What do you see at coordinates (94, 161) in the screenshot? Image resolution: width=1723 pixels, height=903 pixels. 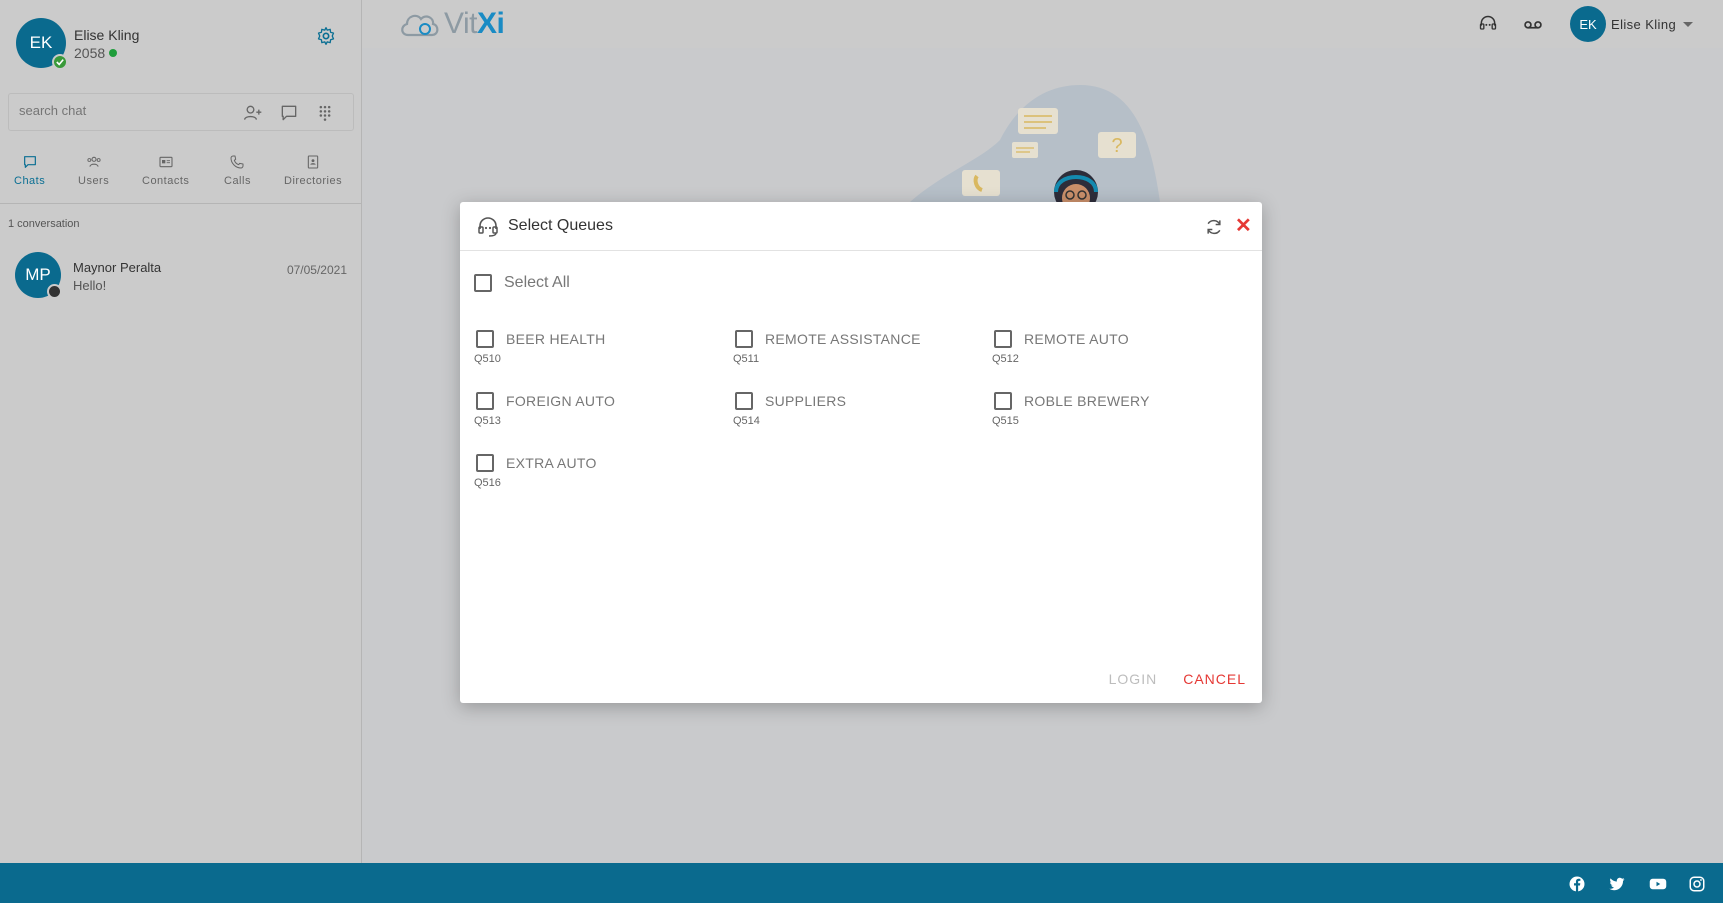 I see `users-icon` at bounding box center [94, 161].